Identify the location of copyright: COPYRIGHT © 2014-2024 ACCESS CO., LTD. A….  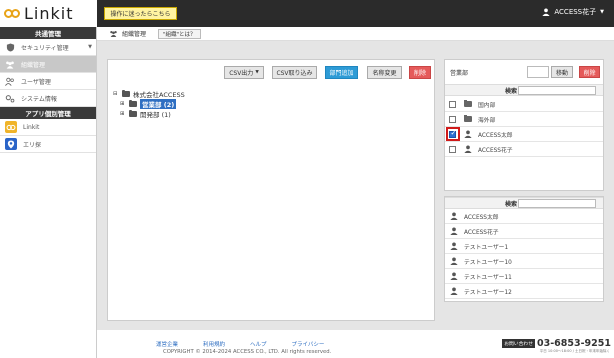
(247, 352).